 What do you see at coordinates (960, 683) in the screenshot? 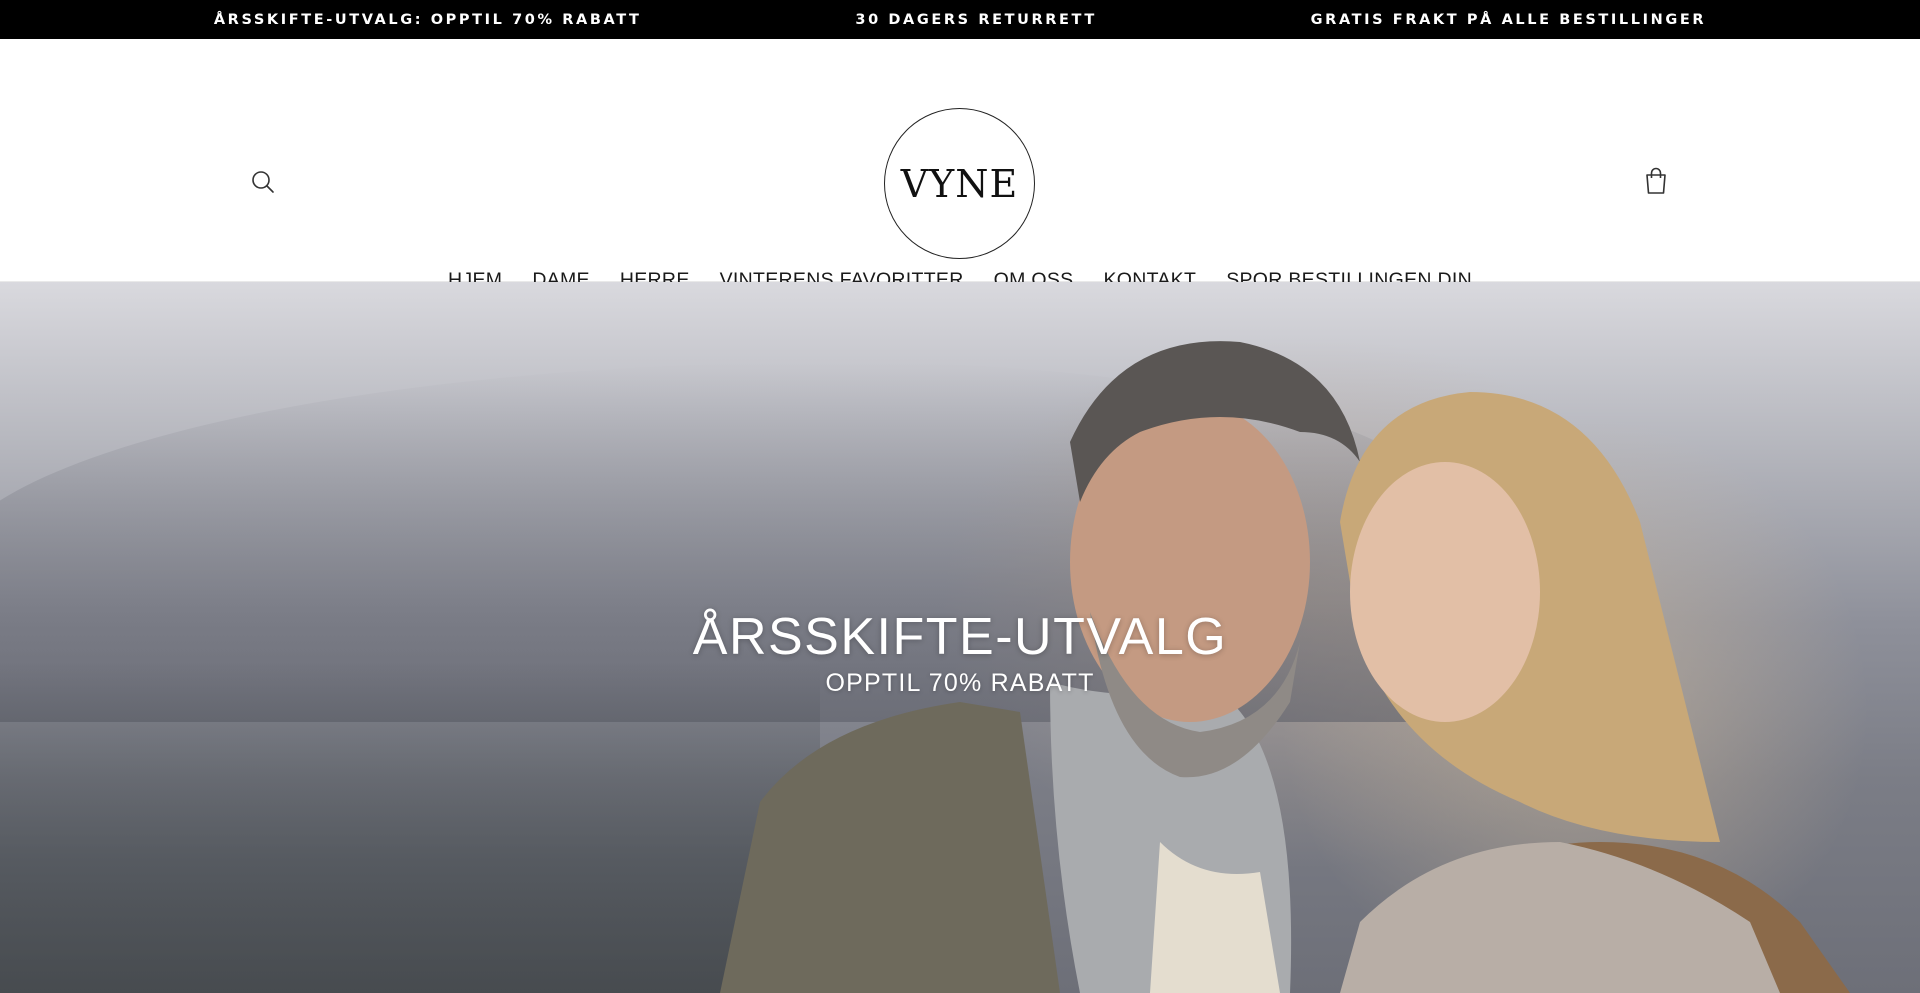
I see `hero-subtitle: OPPTIL 70% RABATT` at bounding box center [960, 683].